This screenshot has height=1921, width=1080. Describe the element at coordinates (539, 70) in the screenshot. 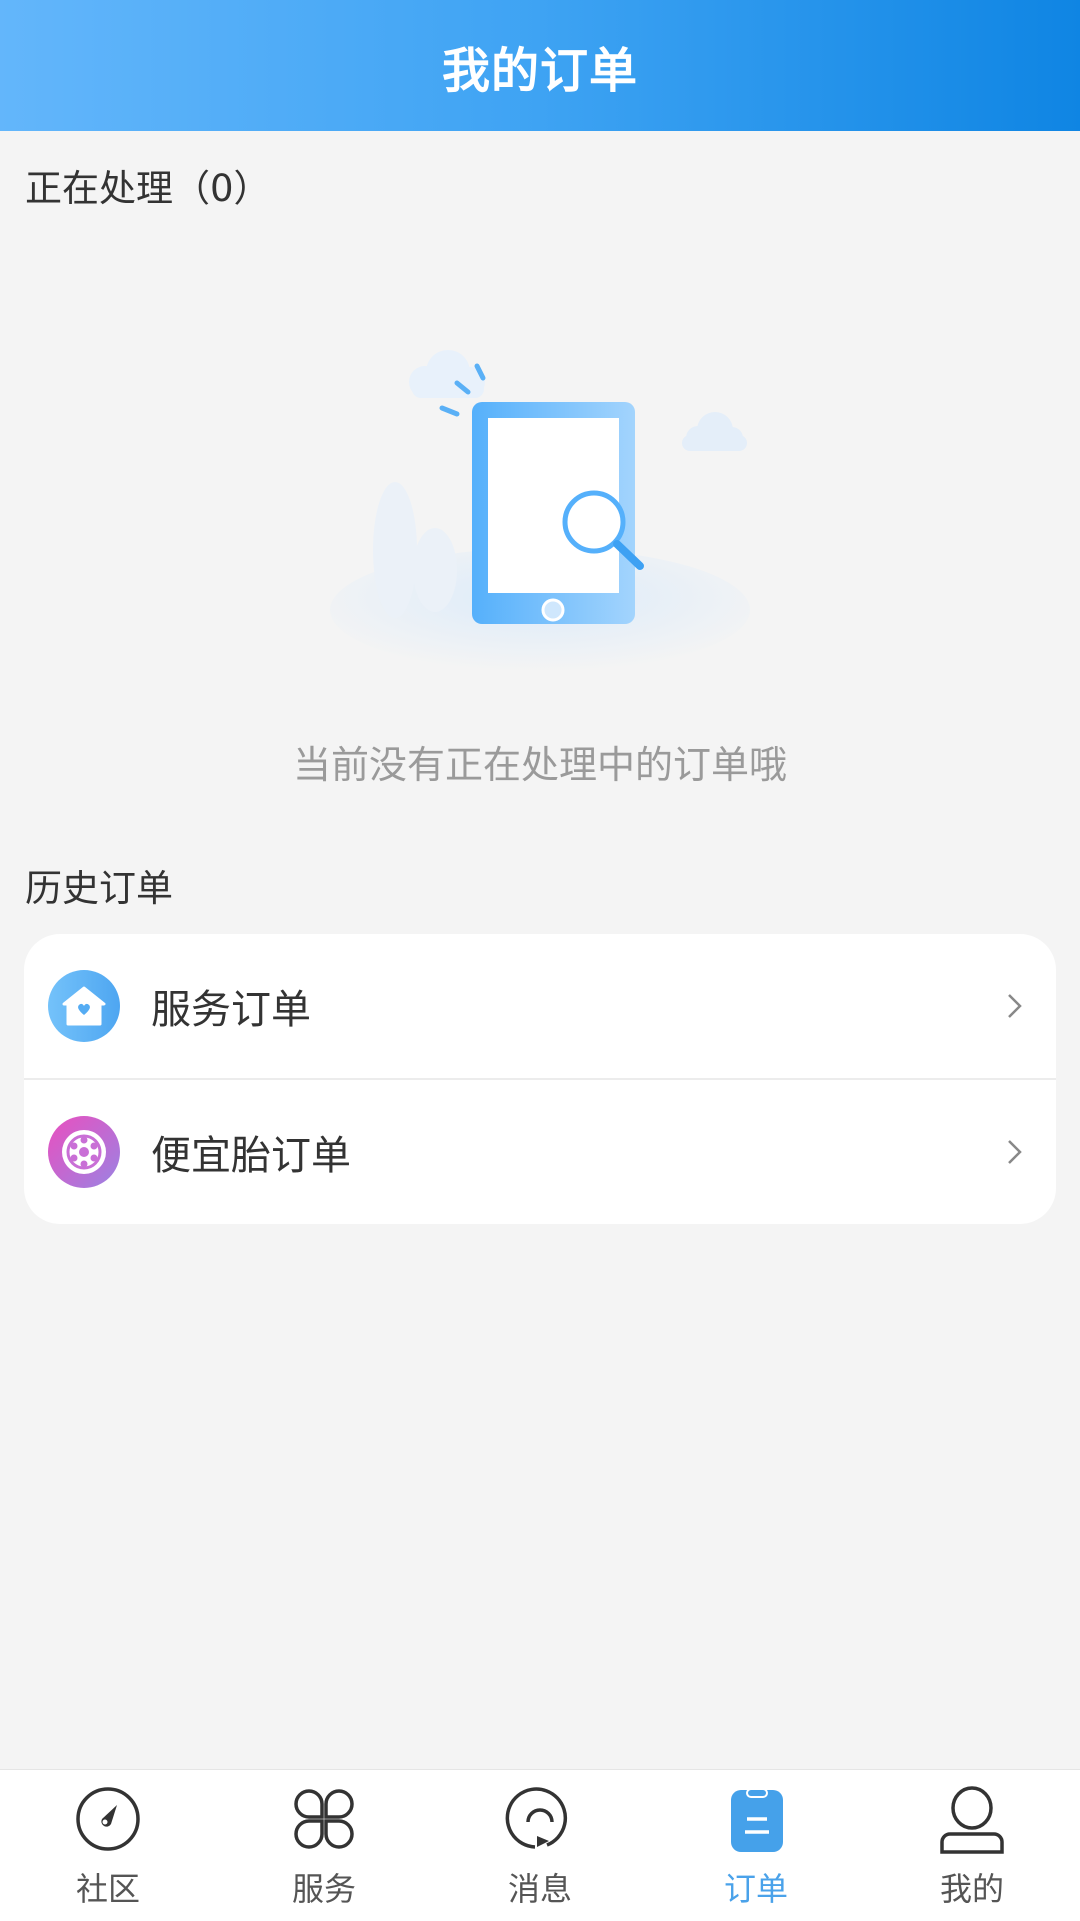

I see `page-title: 我的订单` at that location.